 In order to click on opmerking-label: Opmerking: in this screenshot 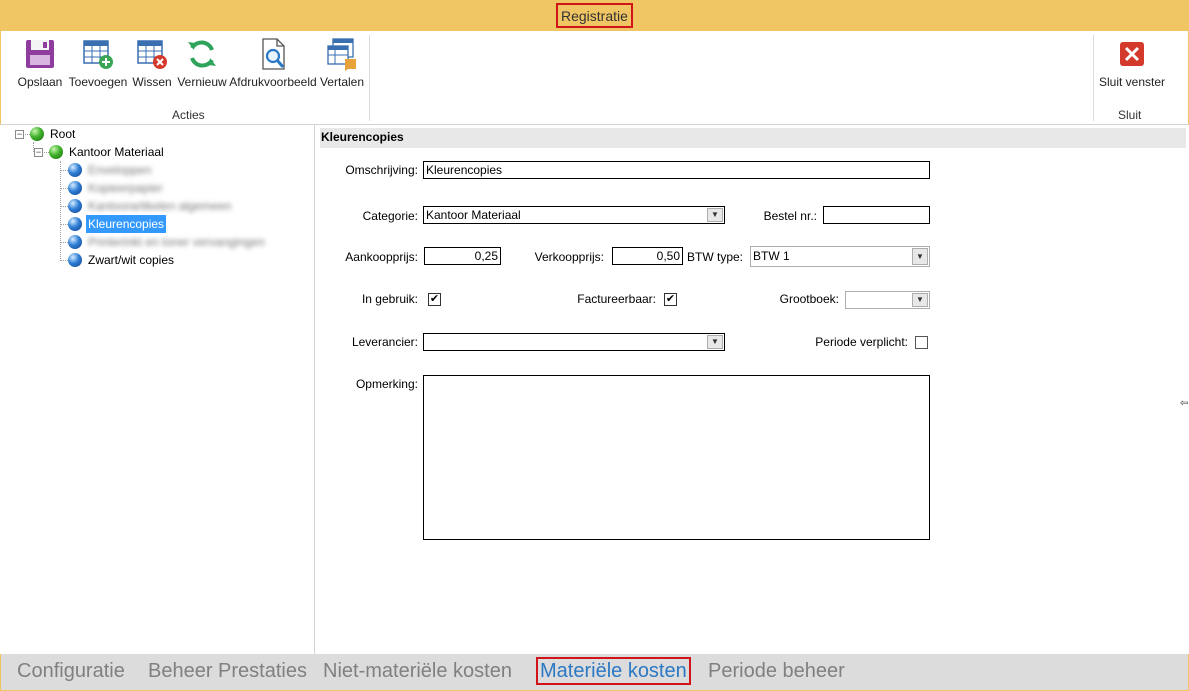, I will do `click(386, 384)`.